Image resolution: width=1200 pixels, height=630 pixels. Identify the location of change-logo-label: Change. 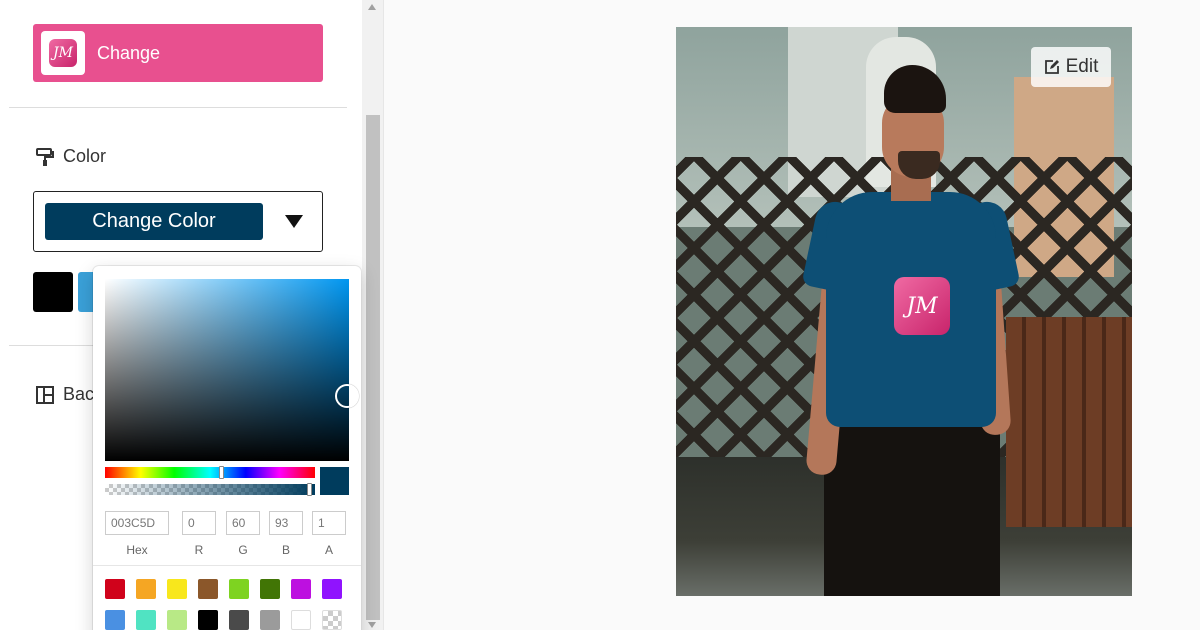
(129, 52).